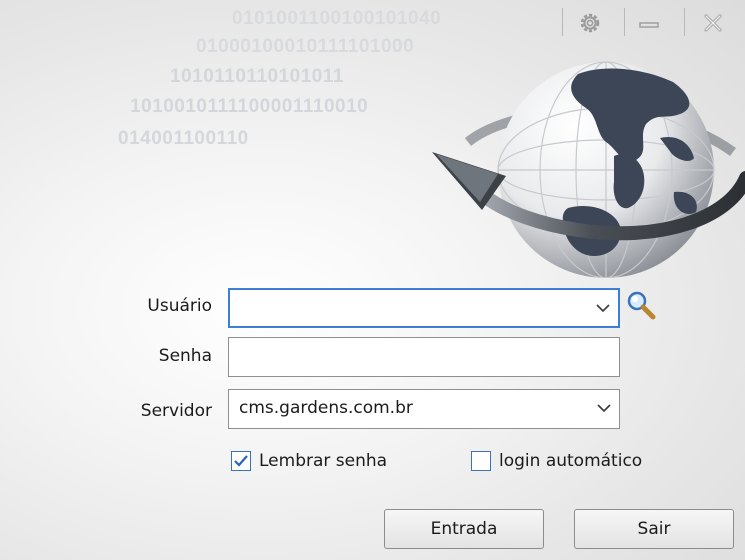 This screenshot has height=560, width=745. I want to click on servidor-value: cms.gardens.com.br, so click(326, 408).